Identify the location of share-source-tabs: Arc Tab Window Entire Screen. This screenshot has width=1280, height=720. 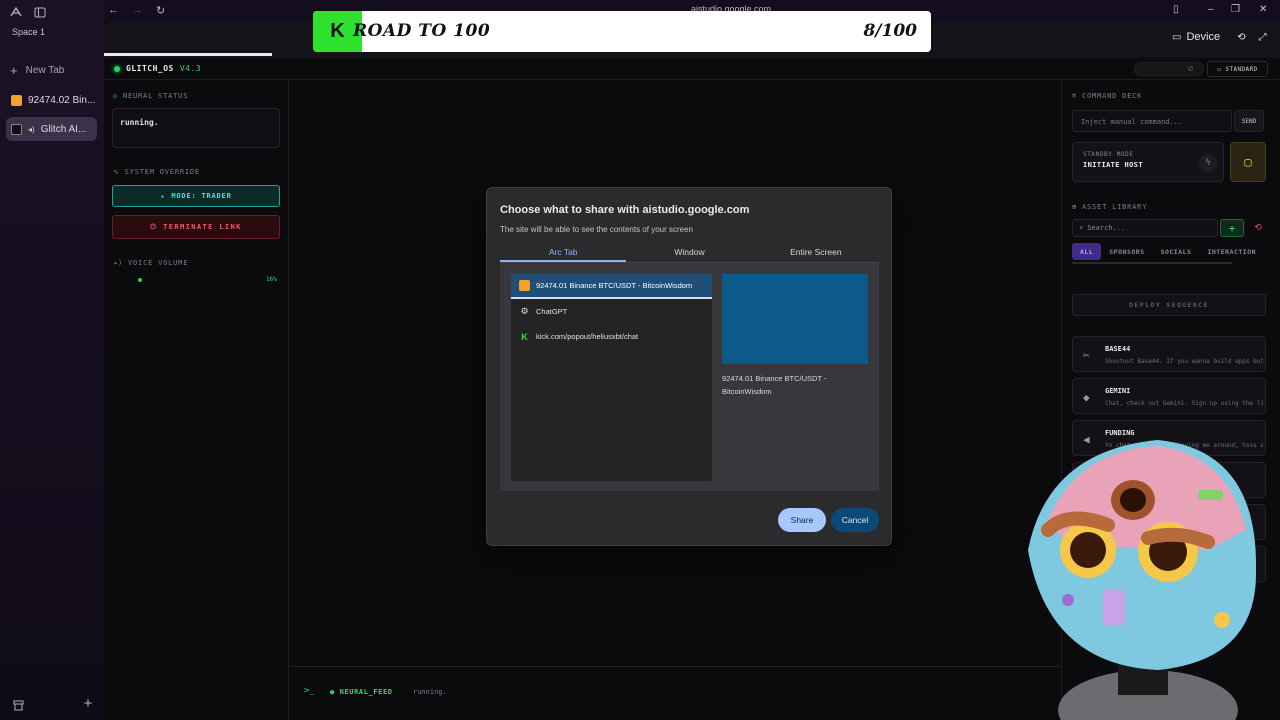
(689, 253).